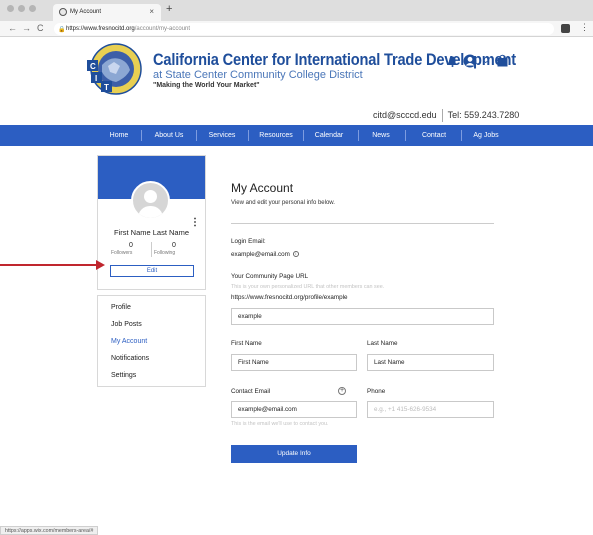  Describe the element at coordinates (294, 362) in the screenshot. I see `first-name-input` at that location.